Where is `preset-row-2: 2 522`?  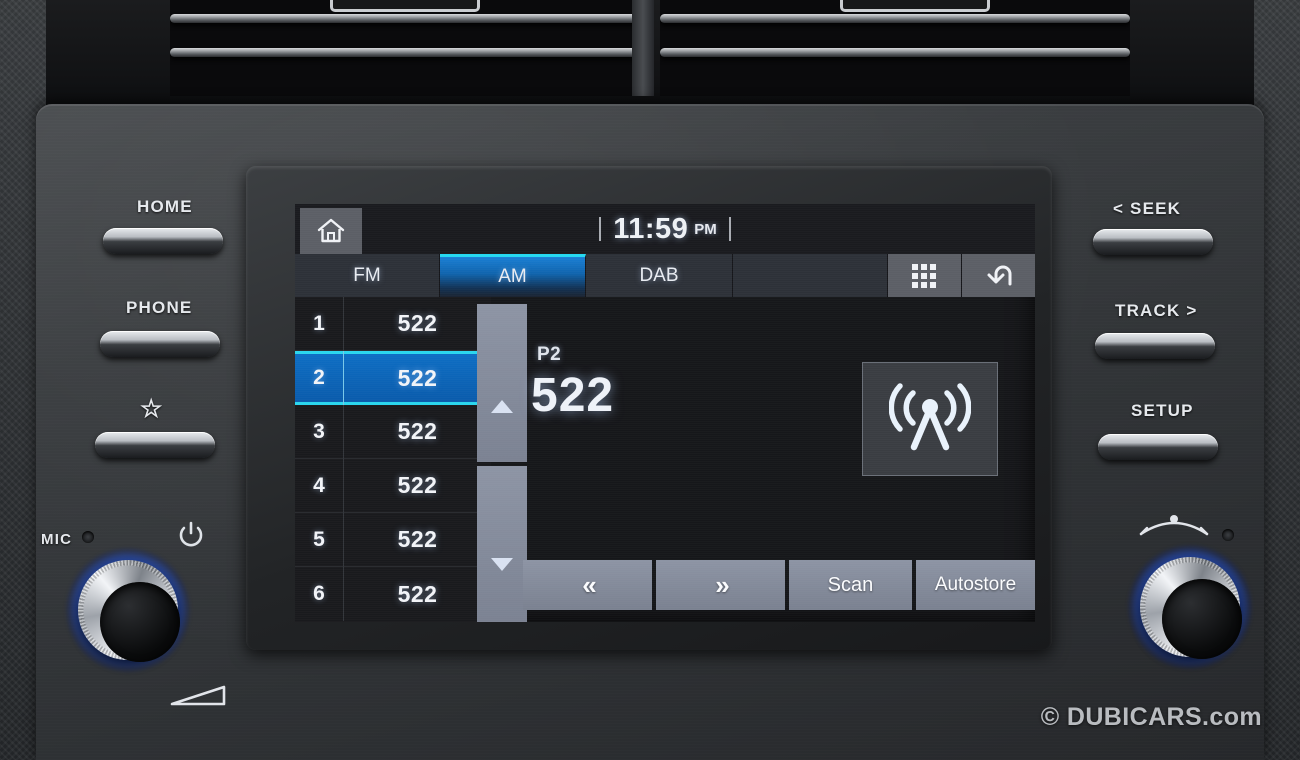
preset-row-2: 2 522 is located at coordinates (393, 378).